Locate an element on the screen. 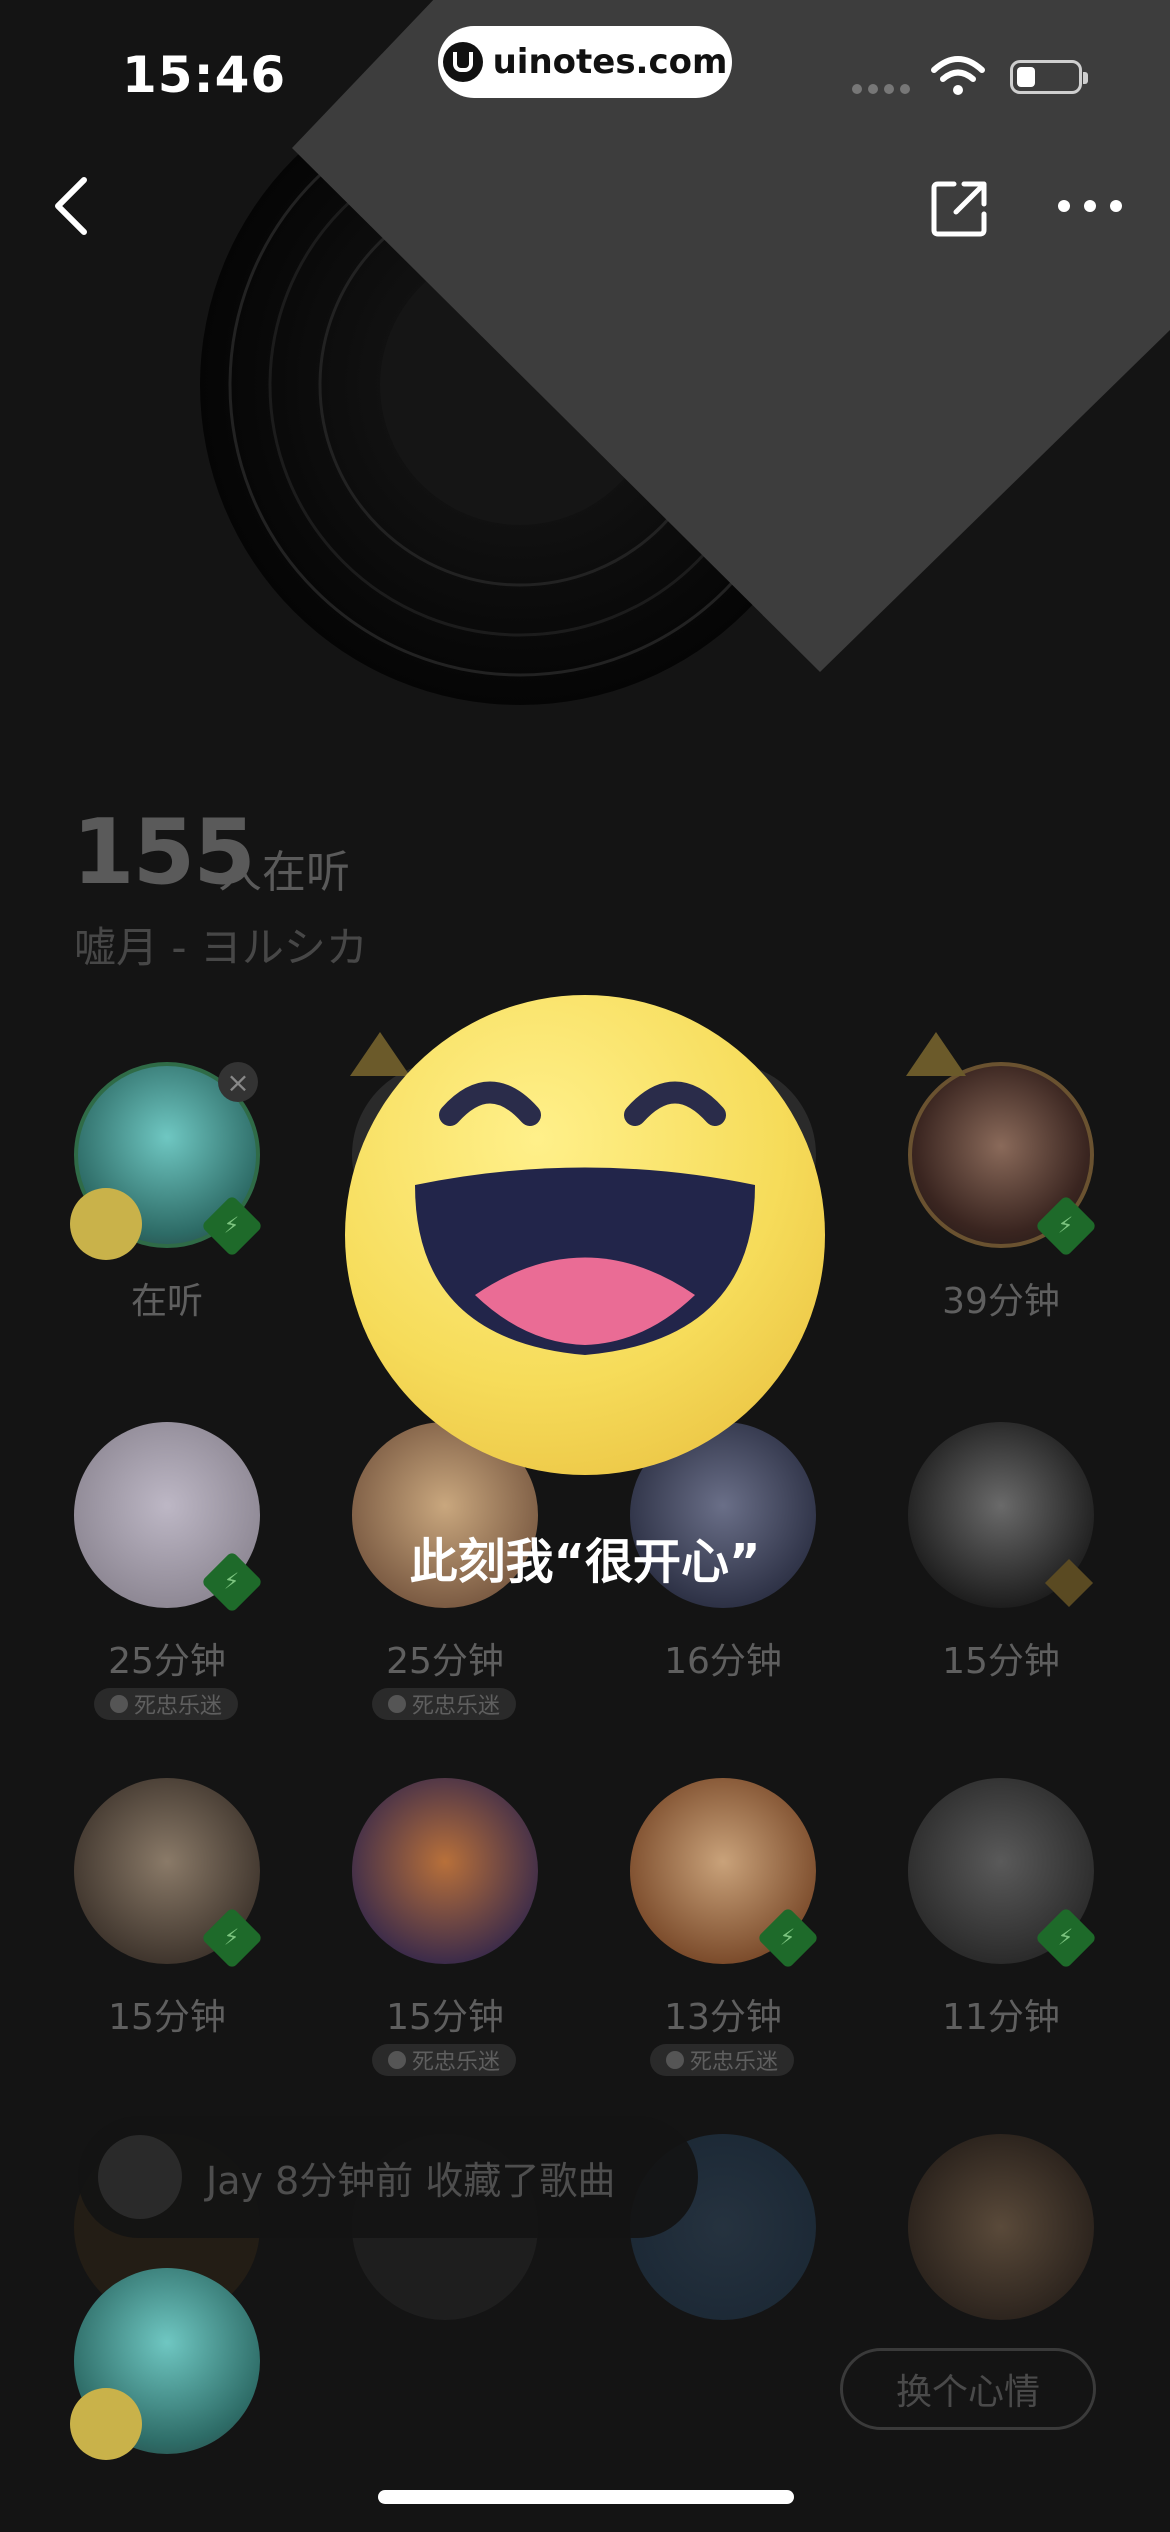 This screenshot has height=2532, width=1170. cellular-signal-icon is located at coordinates (881, 89).